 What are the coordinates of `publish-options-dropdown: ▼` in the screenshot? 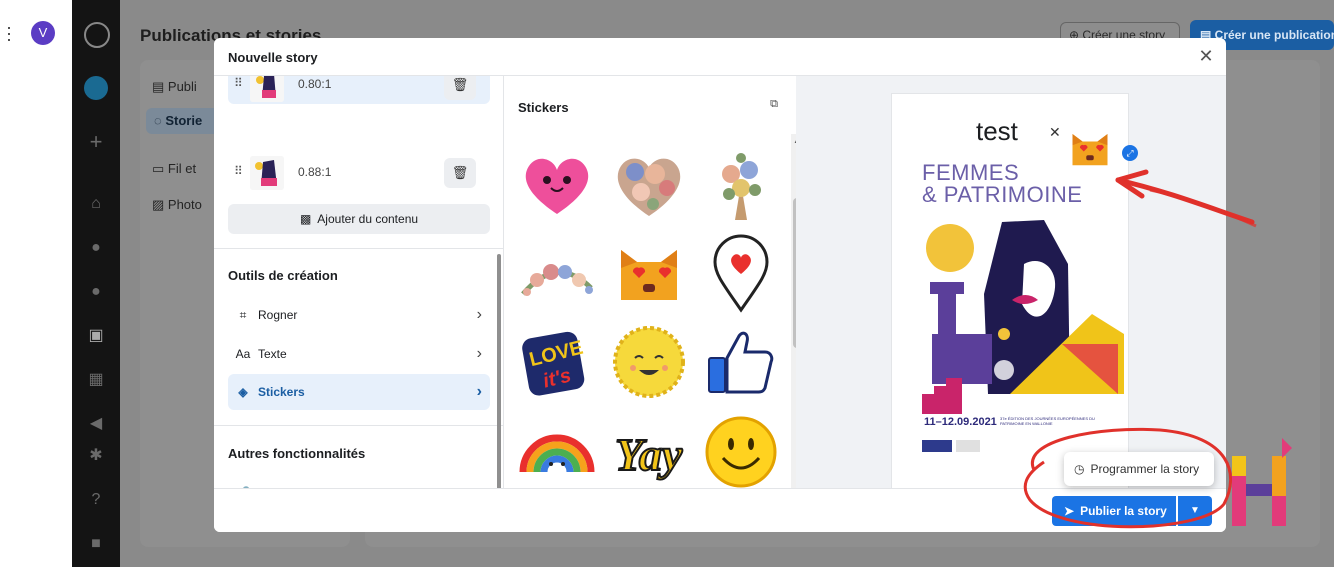 It's located at (1195, 511).